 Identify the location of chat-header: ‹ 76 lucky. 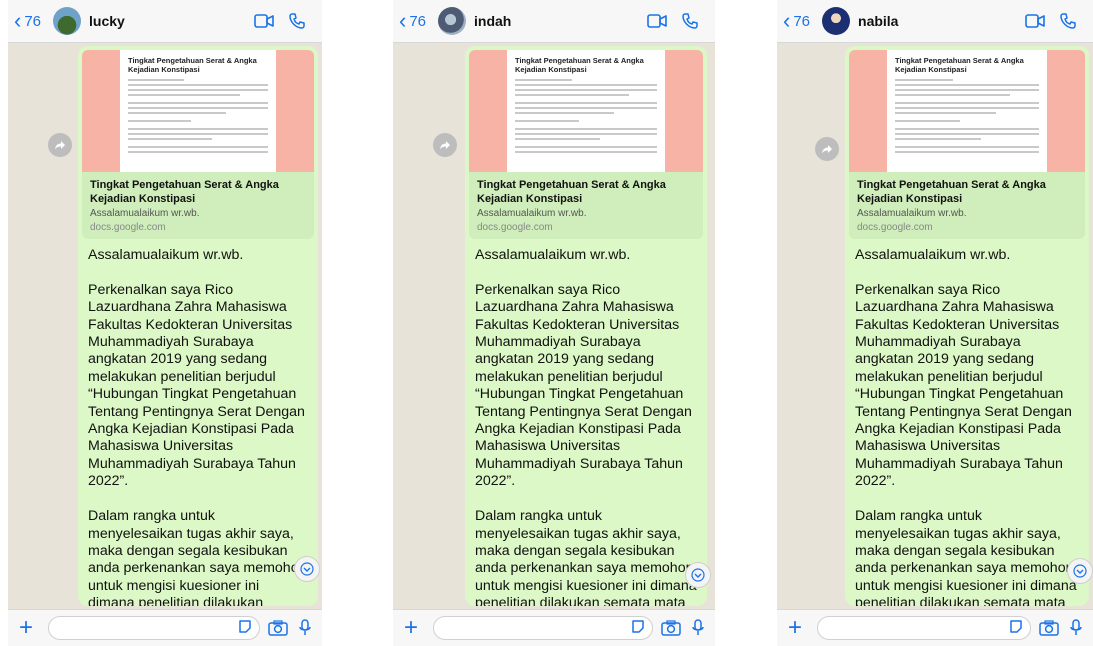
(165, 21).